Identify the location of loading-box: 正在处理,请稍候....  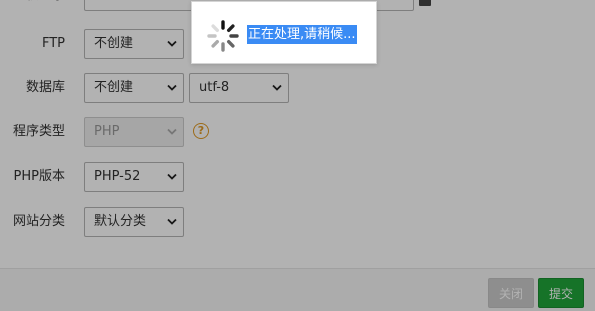
(284, 32).